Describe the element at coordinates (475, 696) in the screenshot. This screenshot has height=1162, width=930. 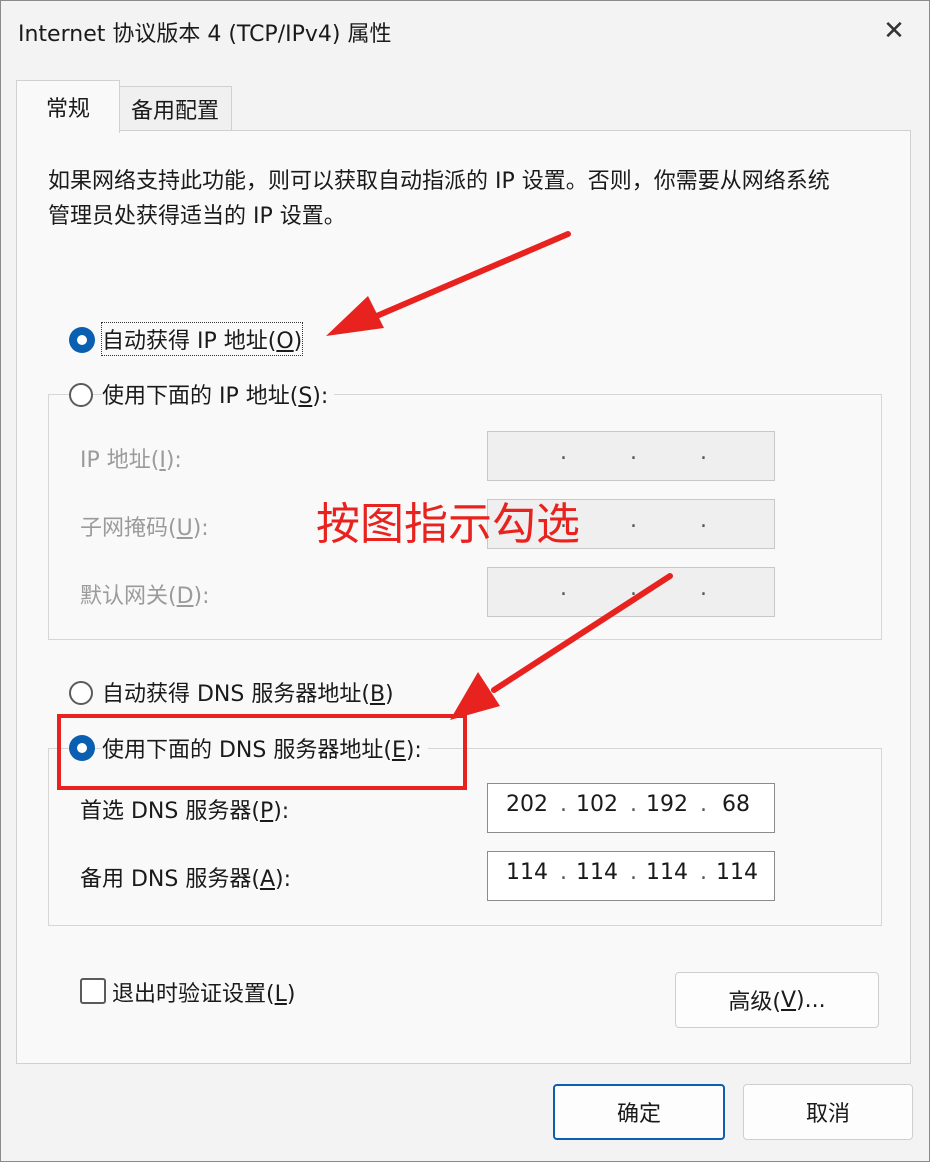
I see `arrow-2-head` at that location.